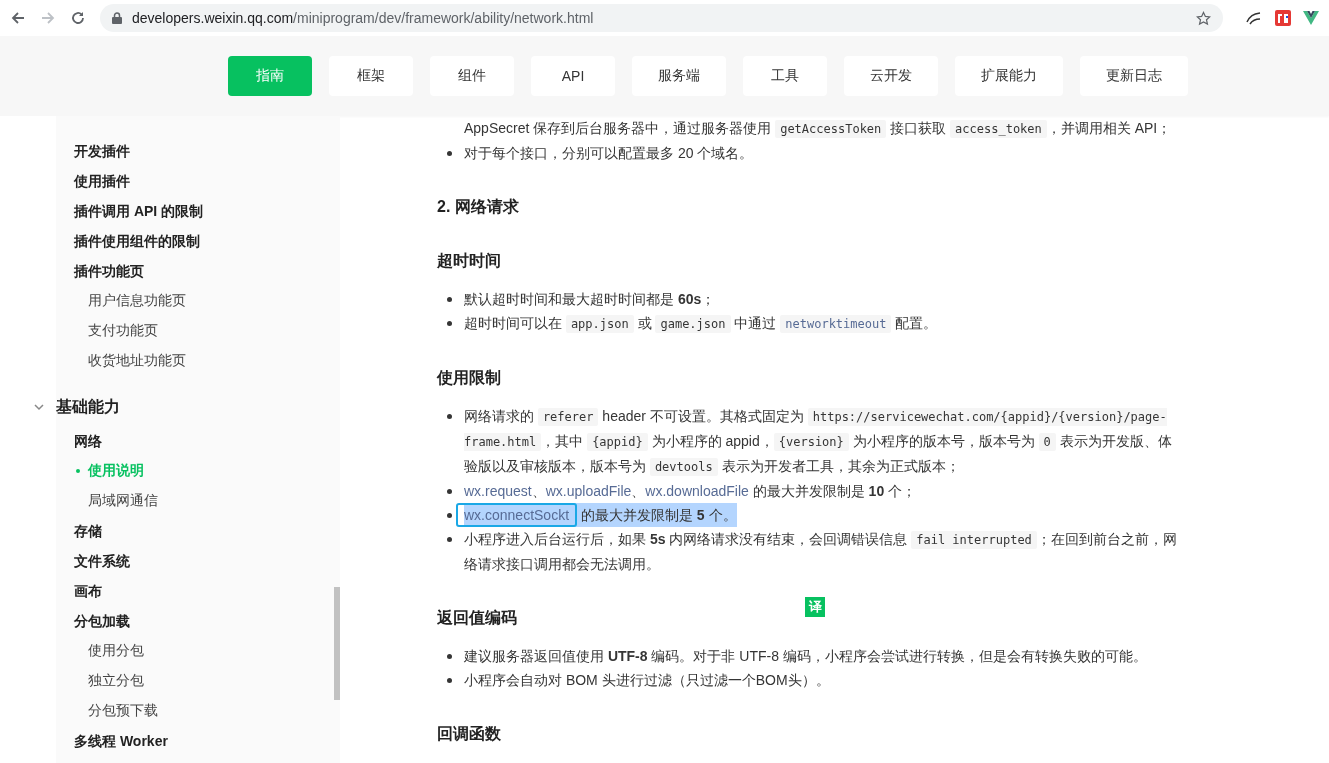  Describe the element at coordinates (88, 407) in the screenshot. I see `sidebar-section-title: 基础能力` at that location.